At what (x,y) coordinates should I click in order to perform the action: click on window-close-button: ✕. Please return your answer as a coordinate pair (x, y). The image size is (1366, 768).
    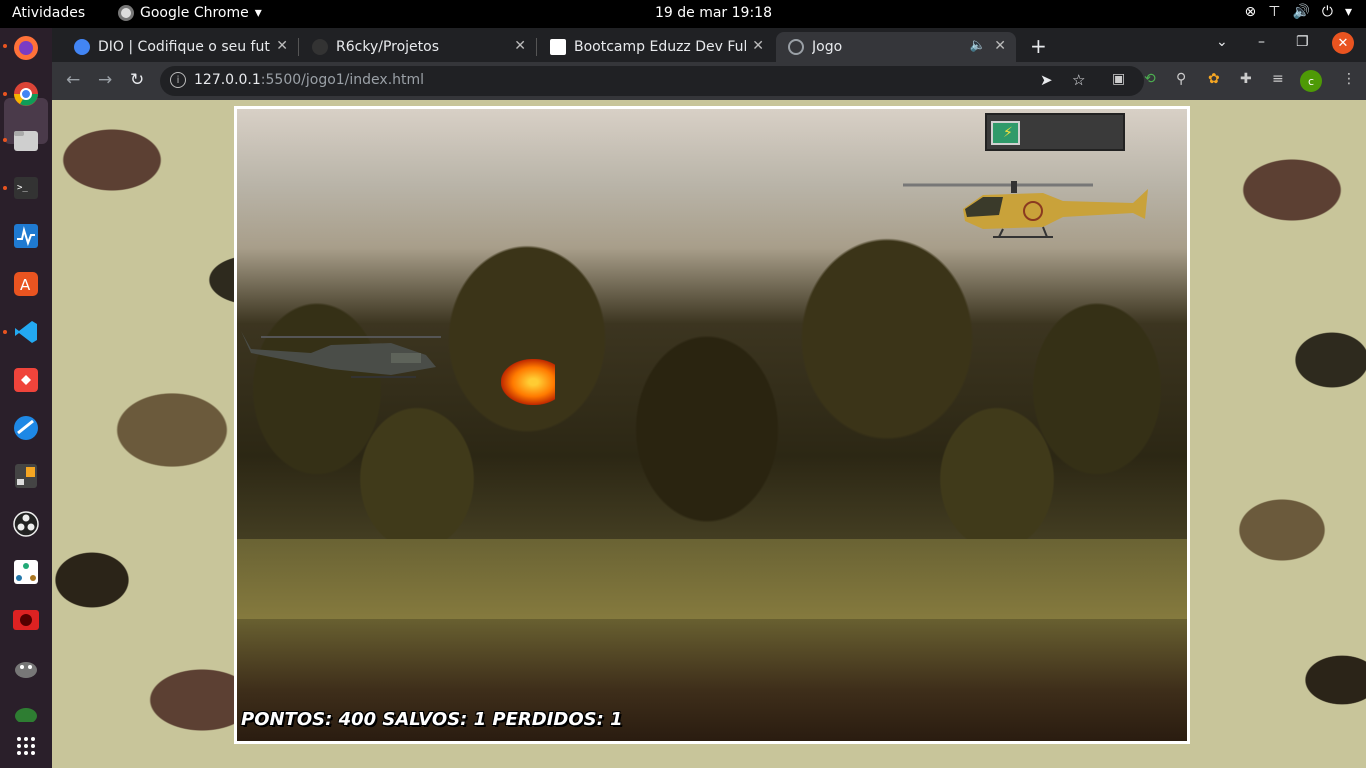
    Looking at the image, I should click on (1343, 43).